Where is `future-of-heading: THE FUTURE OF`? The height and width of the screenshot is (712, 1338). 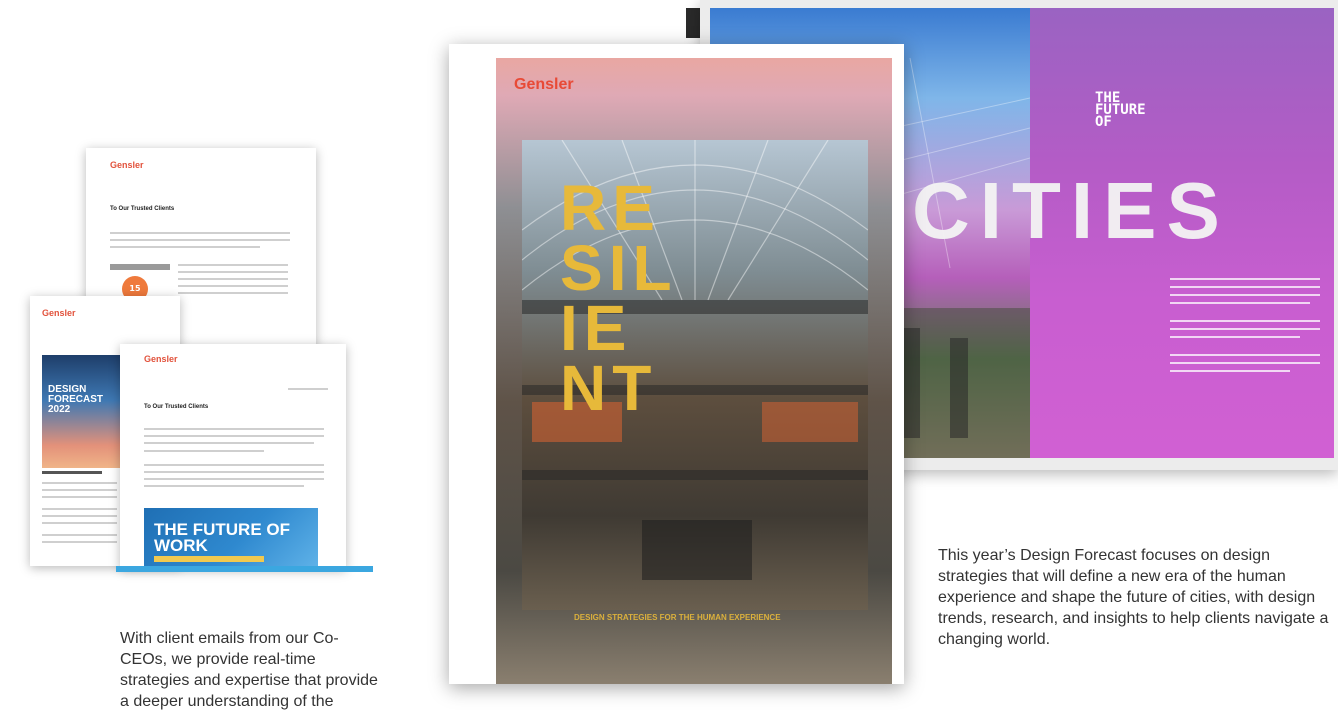 future-of-heading: THE FUTURE OF is located at coordinates (1120, 110).